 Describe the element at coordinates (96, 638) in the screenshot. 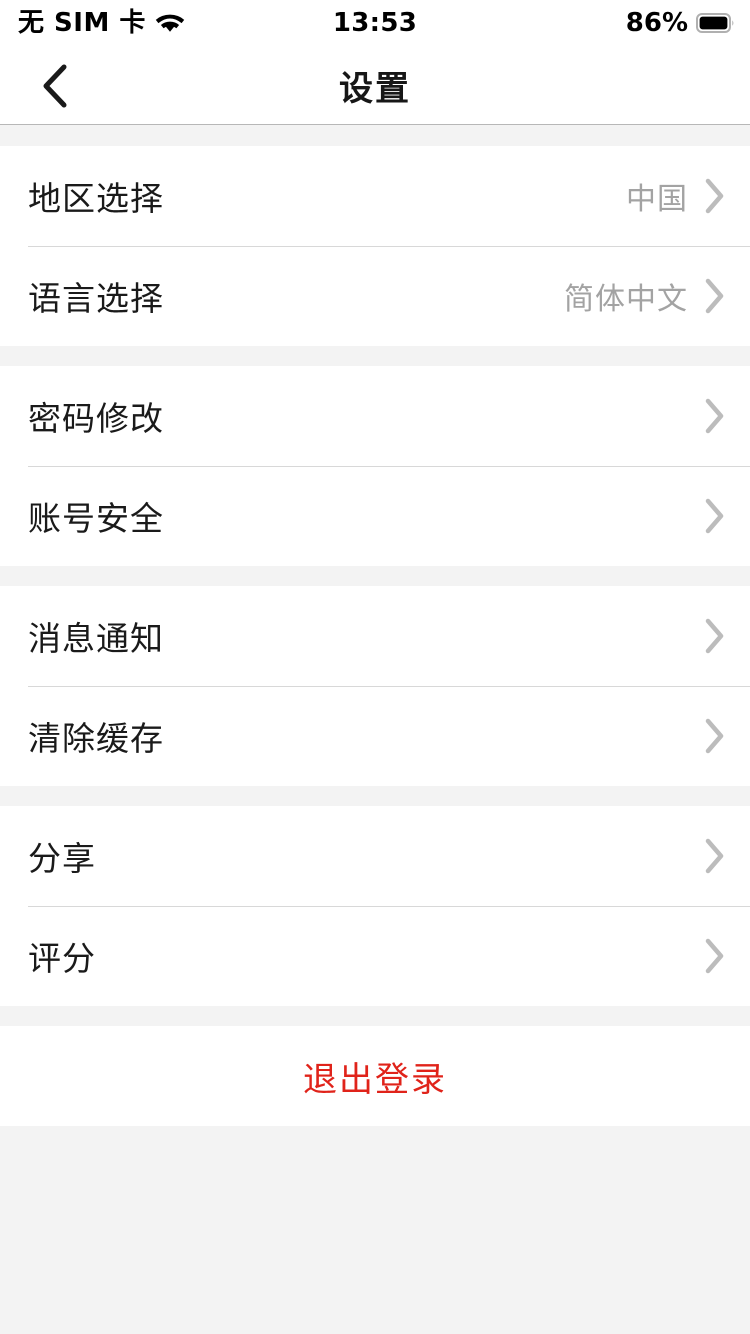

I see `settings-row-label: 消息通知` at that location.